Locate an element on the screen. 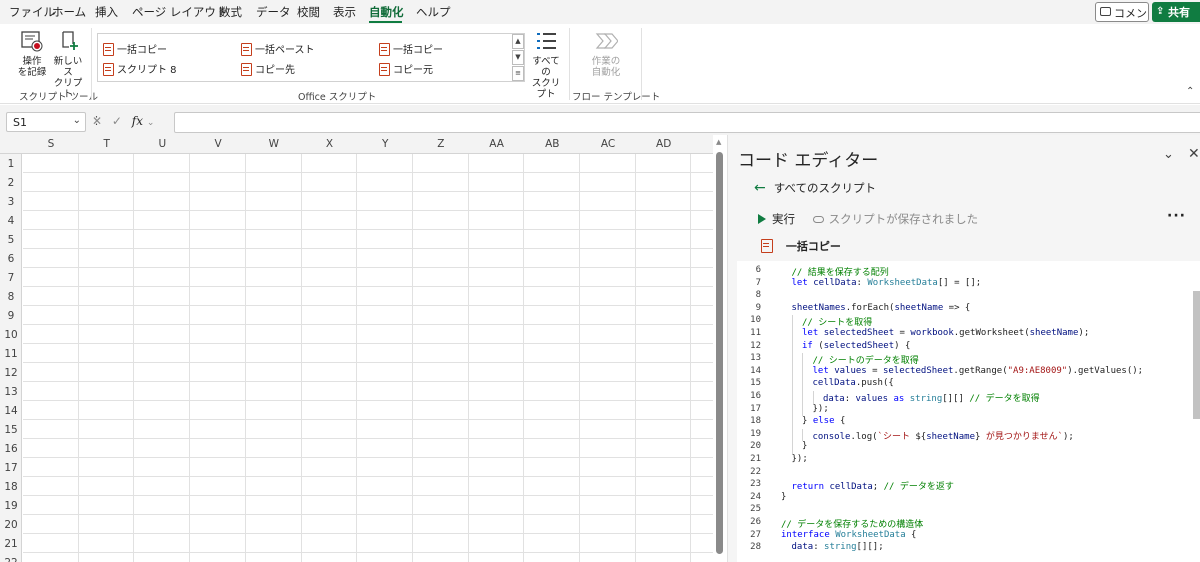 This screenshot has height=562, width=1200. column-header: Y is located at coordinates (385, 144).